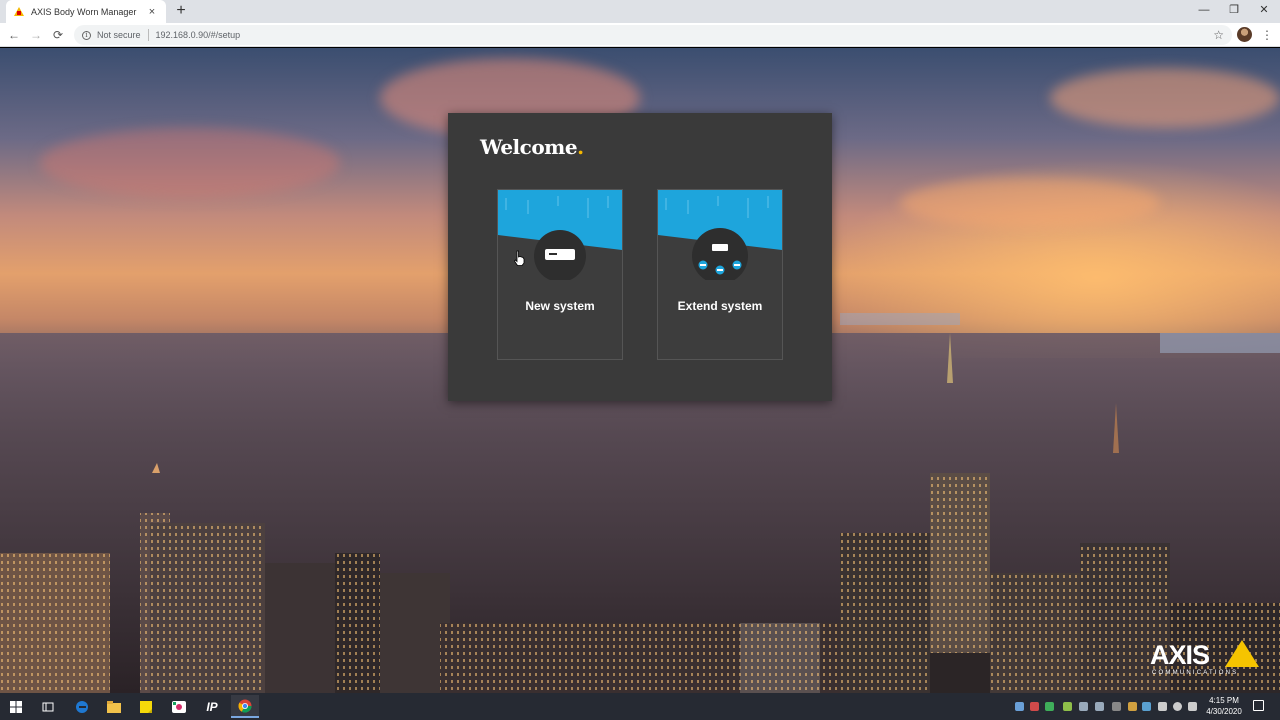 Image resolution: width=1280 pixels, height=720 pixels. What do you see at coordinates (1204, 11) in the screenshot?
I see `minimize-button: —` at bounding box center [1204, 11].